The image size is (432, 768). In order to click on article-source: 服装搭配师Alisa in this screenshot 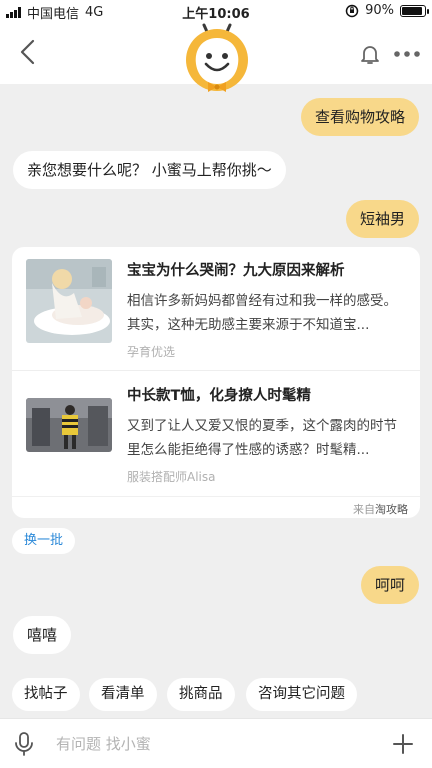, I will do `click(171, 477)`.